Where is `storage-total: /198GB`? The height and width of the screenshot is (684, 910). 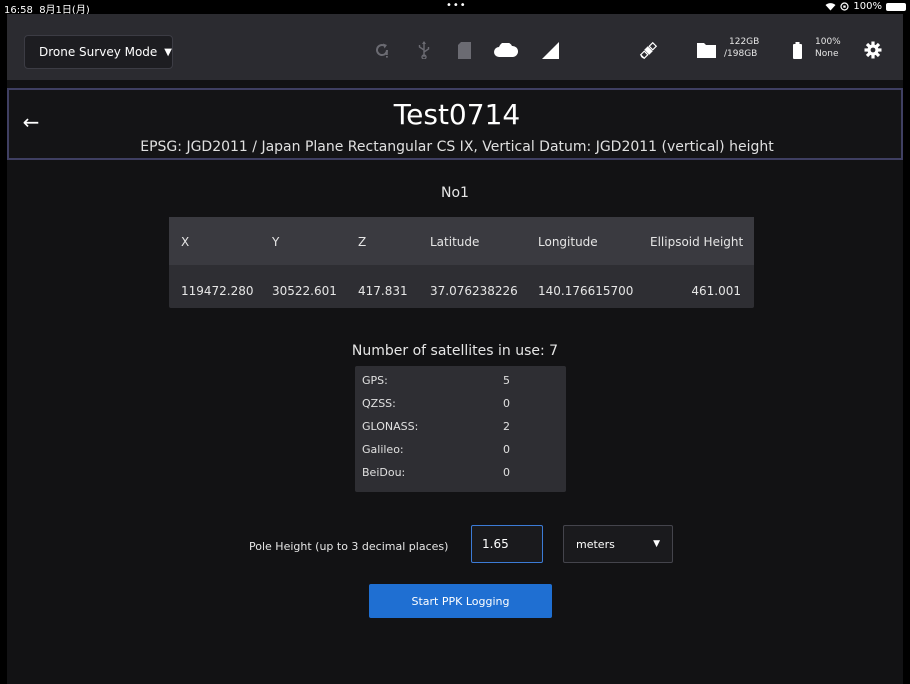 storage-total: /198GB is located at coordinates (741, 54).